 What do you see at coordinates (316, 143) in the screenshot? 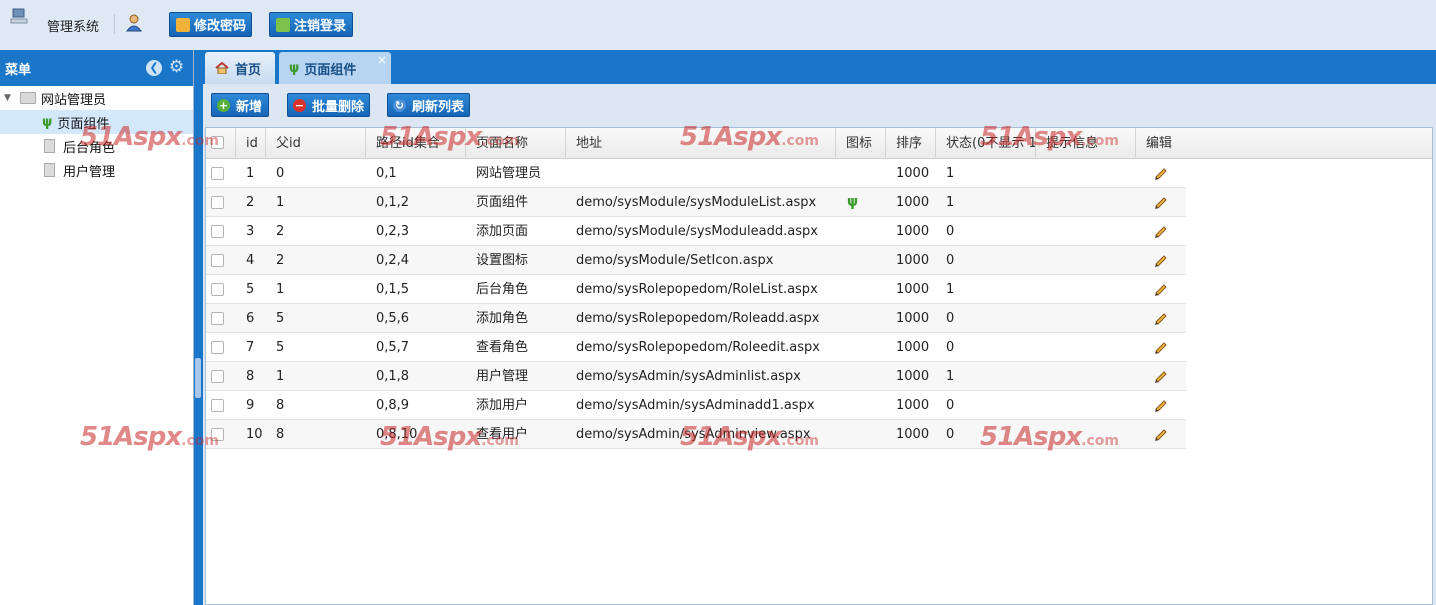
I see `column-header: 父id` at bounding box center [316, 143].